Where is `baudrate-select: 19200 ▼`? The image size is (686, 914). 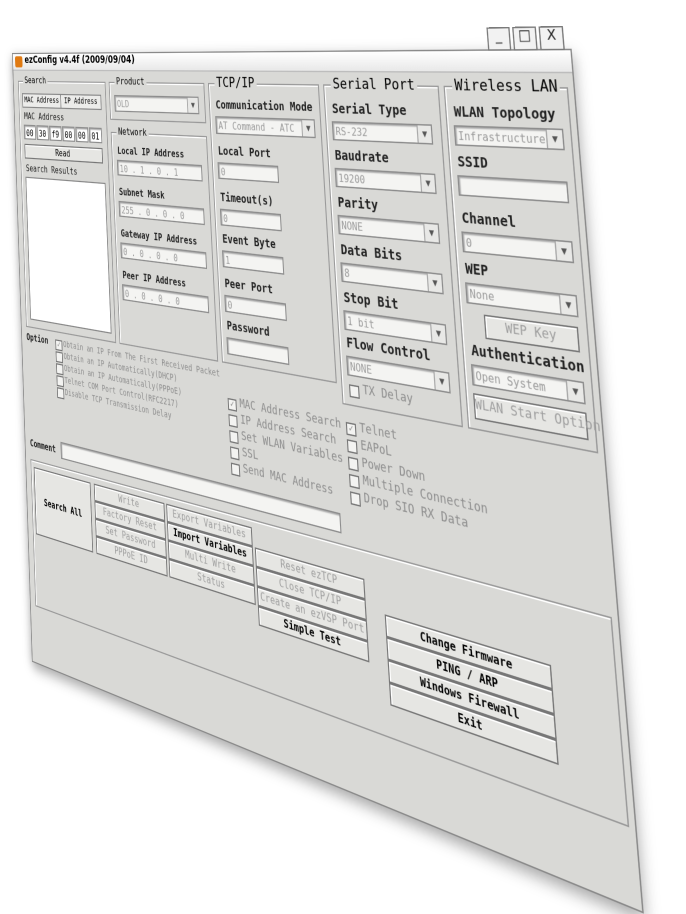 baudrate-select: 19200 ▼ is located at coordinates (385, 181).